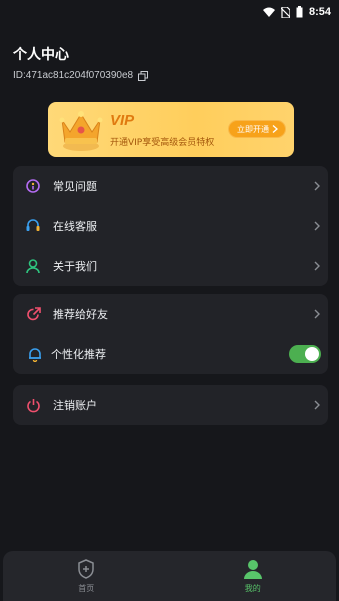  What do you see at coordinates (285, 12) in the screenshot?
I see `no-sim-icon` at bounding box center [285, 12].